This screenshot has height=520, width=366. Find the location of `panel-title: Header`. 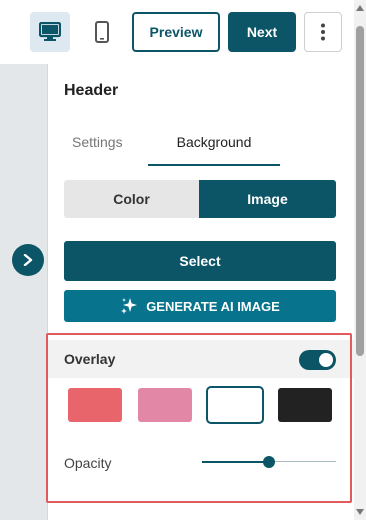

panel-title: Header is located at coordinates (91, 90).